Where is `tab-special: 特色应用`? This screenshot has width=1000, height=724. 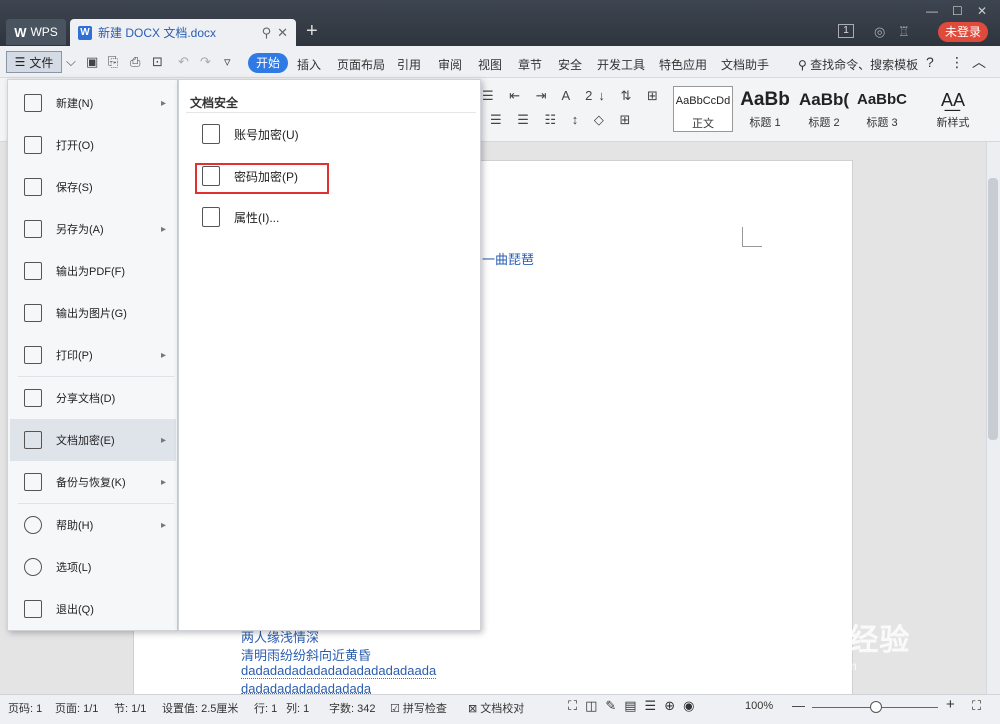 tab-special: 特色应用 is located at coordinates (683, 64).